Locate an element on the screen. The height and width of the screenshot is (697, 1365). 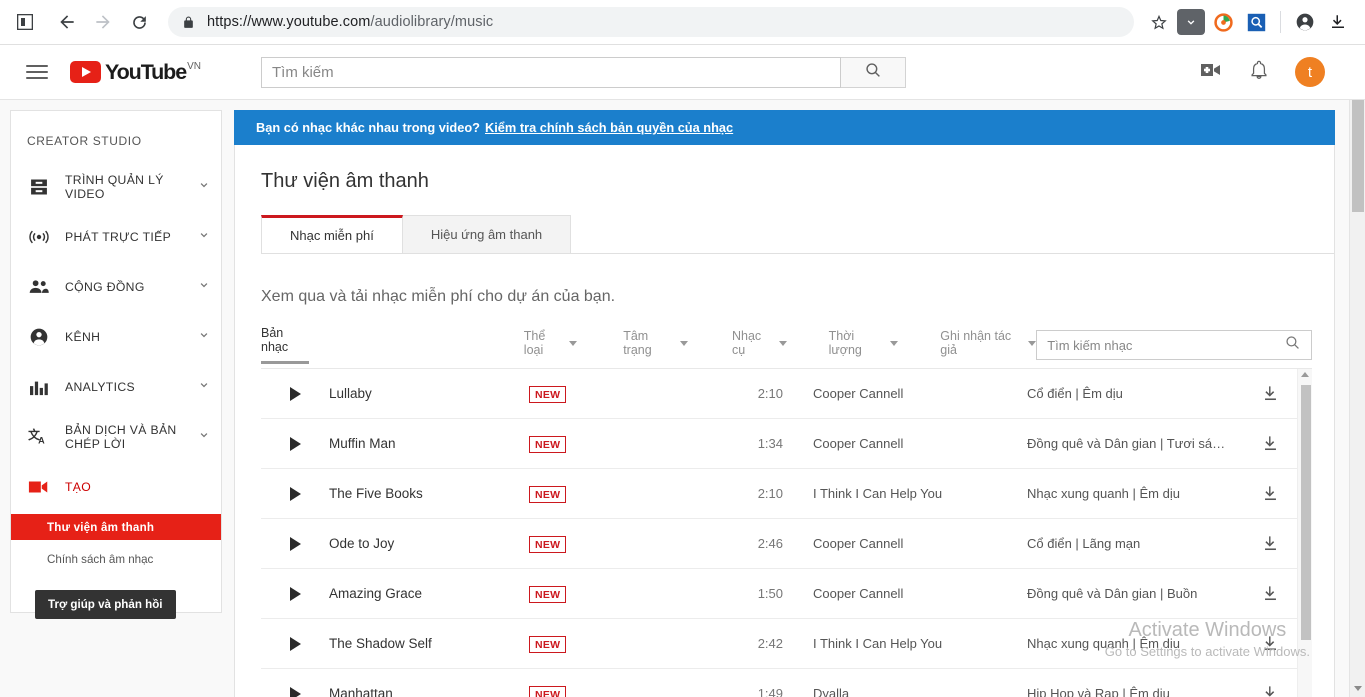
filter-mood: Tâm trạng is located at coordinates (655, 348).